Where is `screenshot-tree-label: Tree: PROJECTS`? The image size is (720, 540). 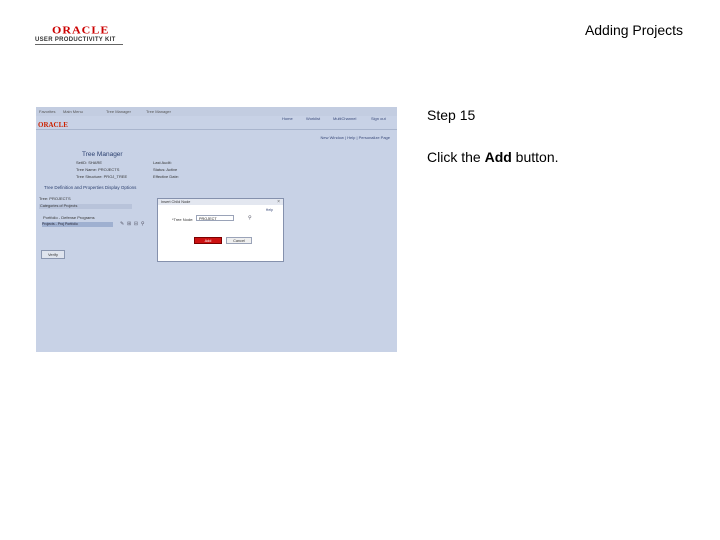 screenshot-tree-label: Tree: PROJECTS is located at coordinates (55, 198).